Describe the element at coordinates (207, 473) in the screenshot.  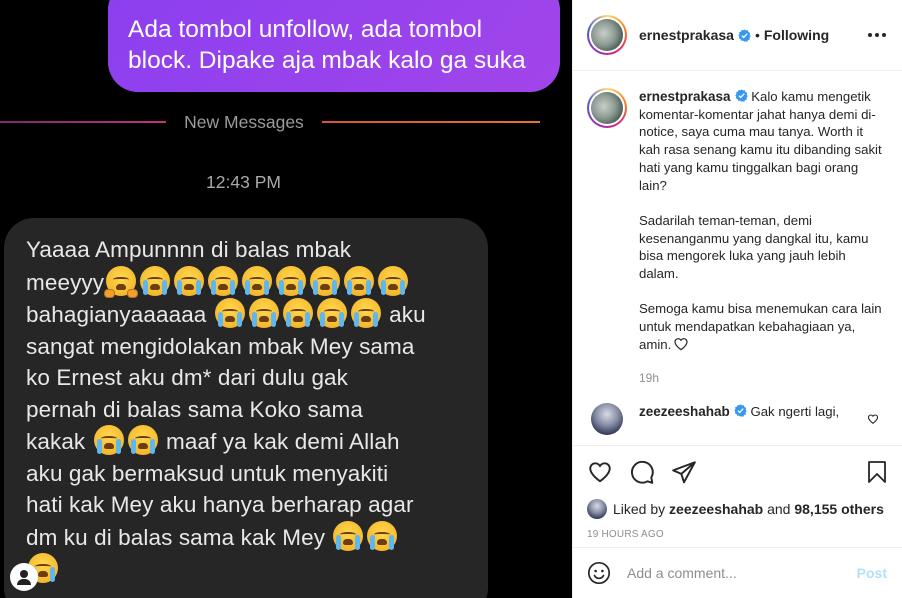
I see `incoming-text: aku gak bermaksud untuk menyakiti` at that location.